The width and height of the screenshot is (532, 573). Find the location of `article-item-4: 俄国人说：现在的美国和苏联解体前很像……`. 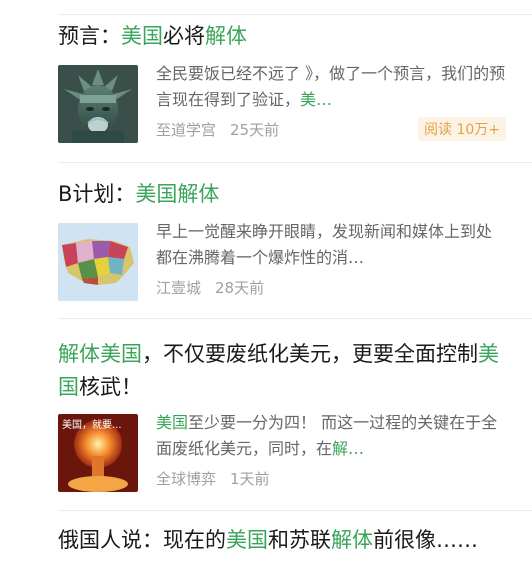

article-item-4: 俄国人说：现在的美国和苏联解体前很像…… is located at coordinates (282, 540).